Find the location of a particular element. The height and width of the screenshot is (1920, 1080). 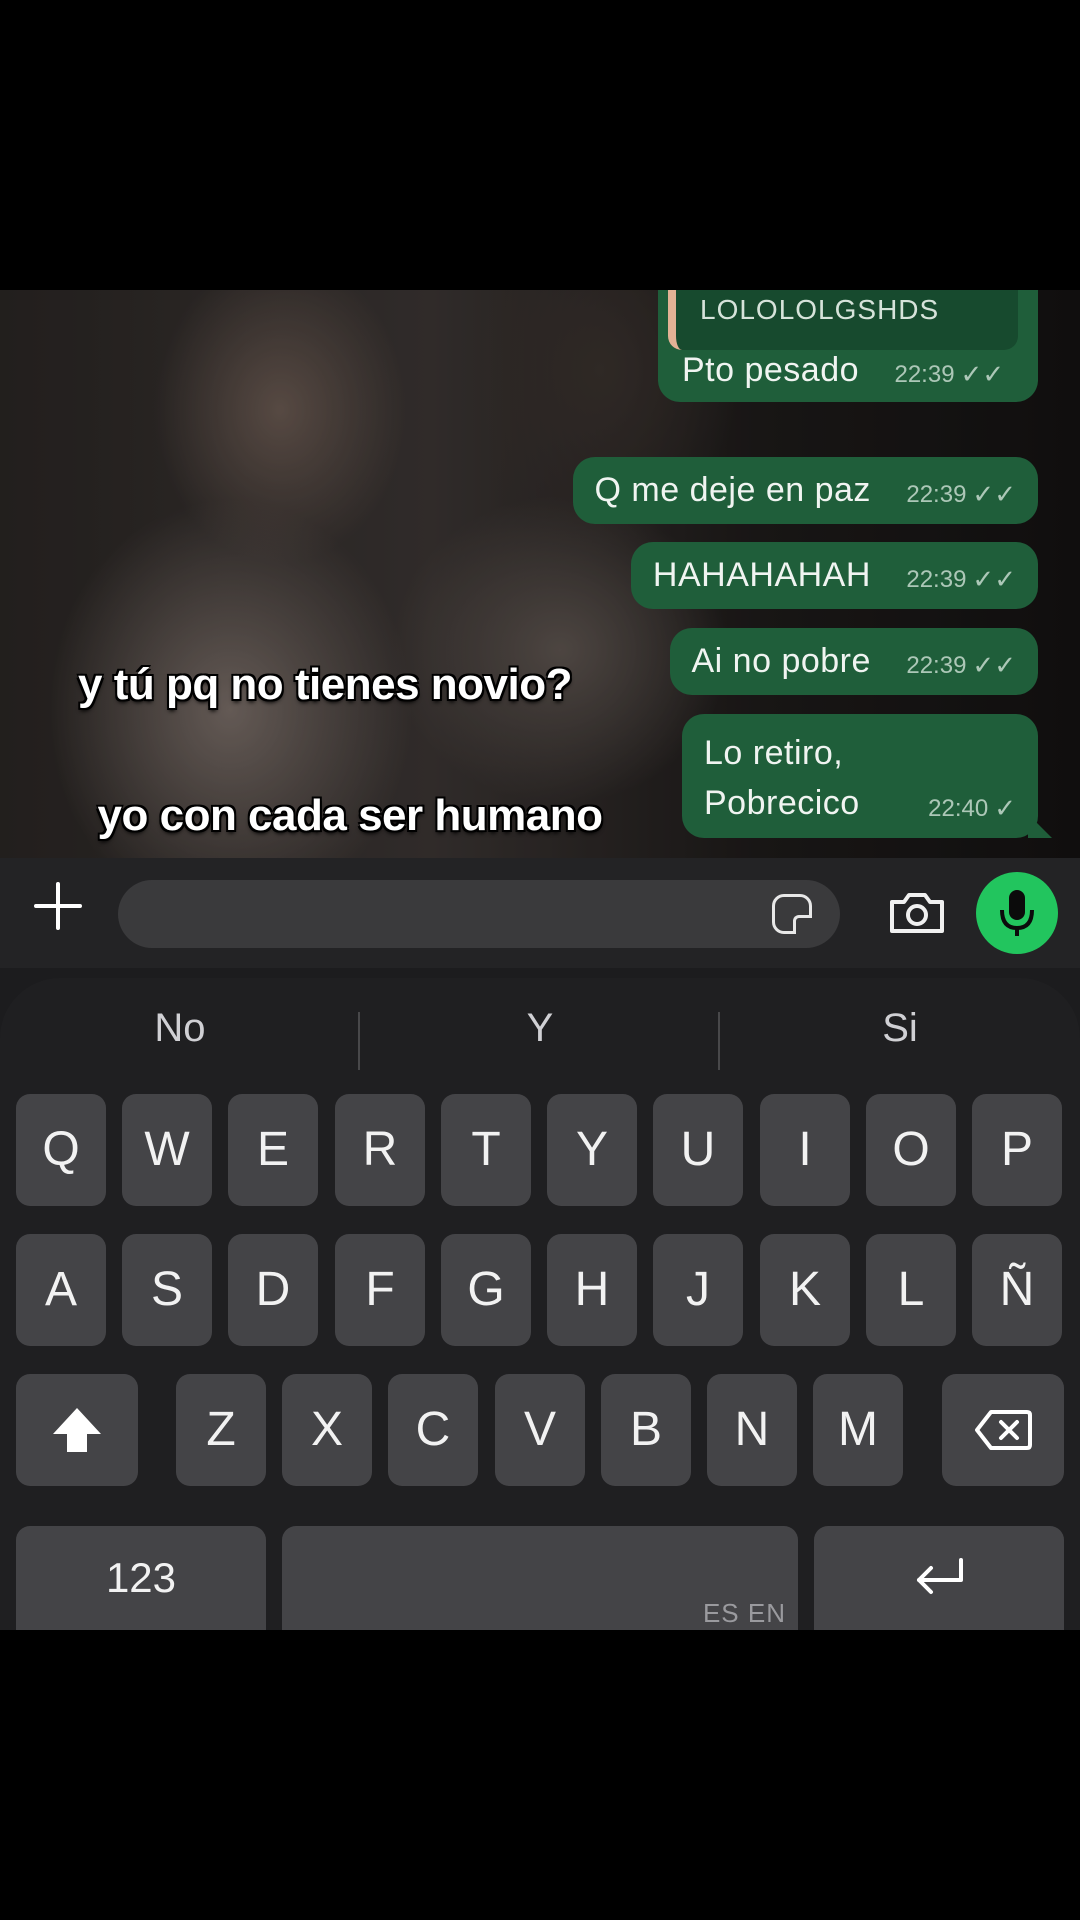

message-bubble-with-quote: LOLOLOLGSHDS Pto pesado 22:39 ✓✓ is located at coordinates (848, 346).